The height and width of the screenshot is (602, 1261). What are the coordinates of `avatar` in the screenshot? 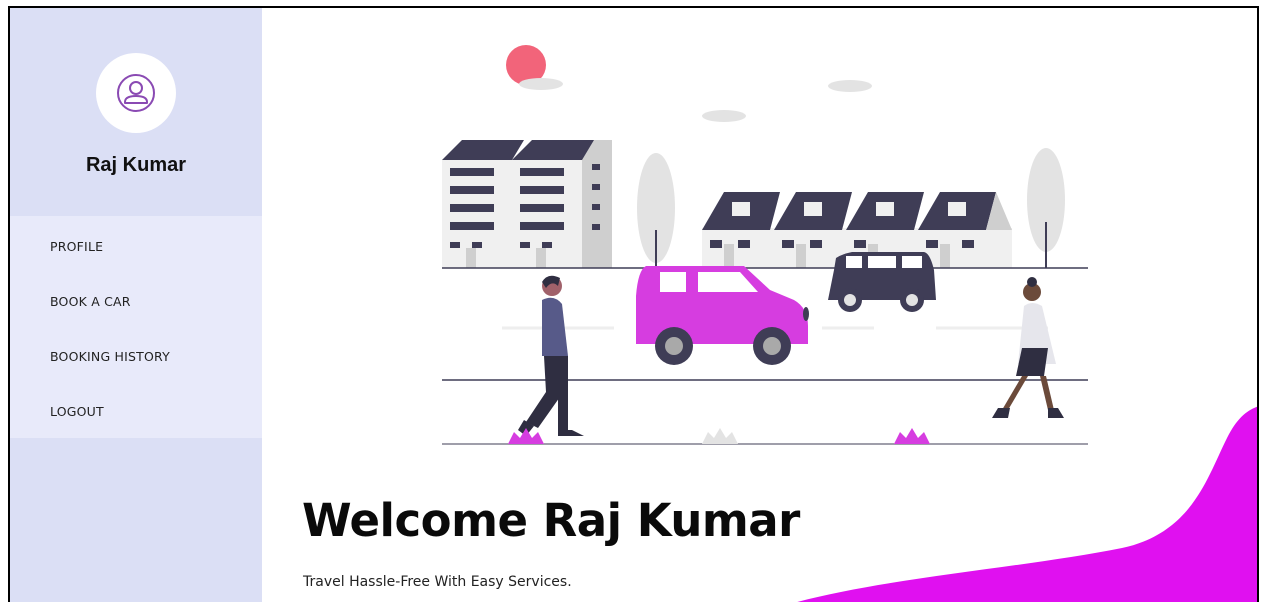 It's located at (136, 93).